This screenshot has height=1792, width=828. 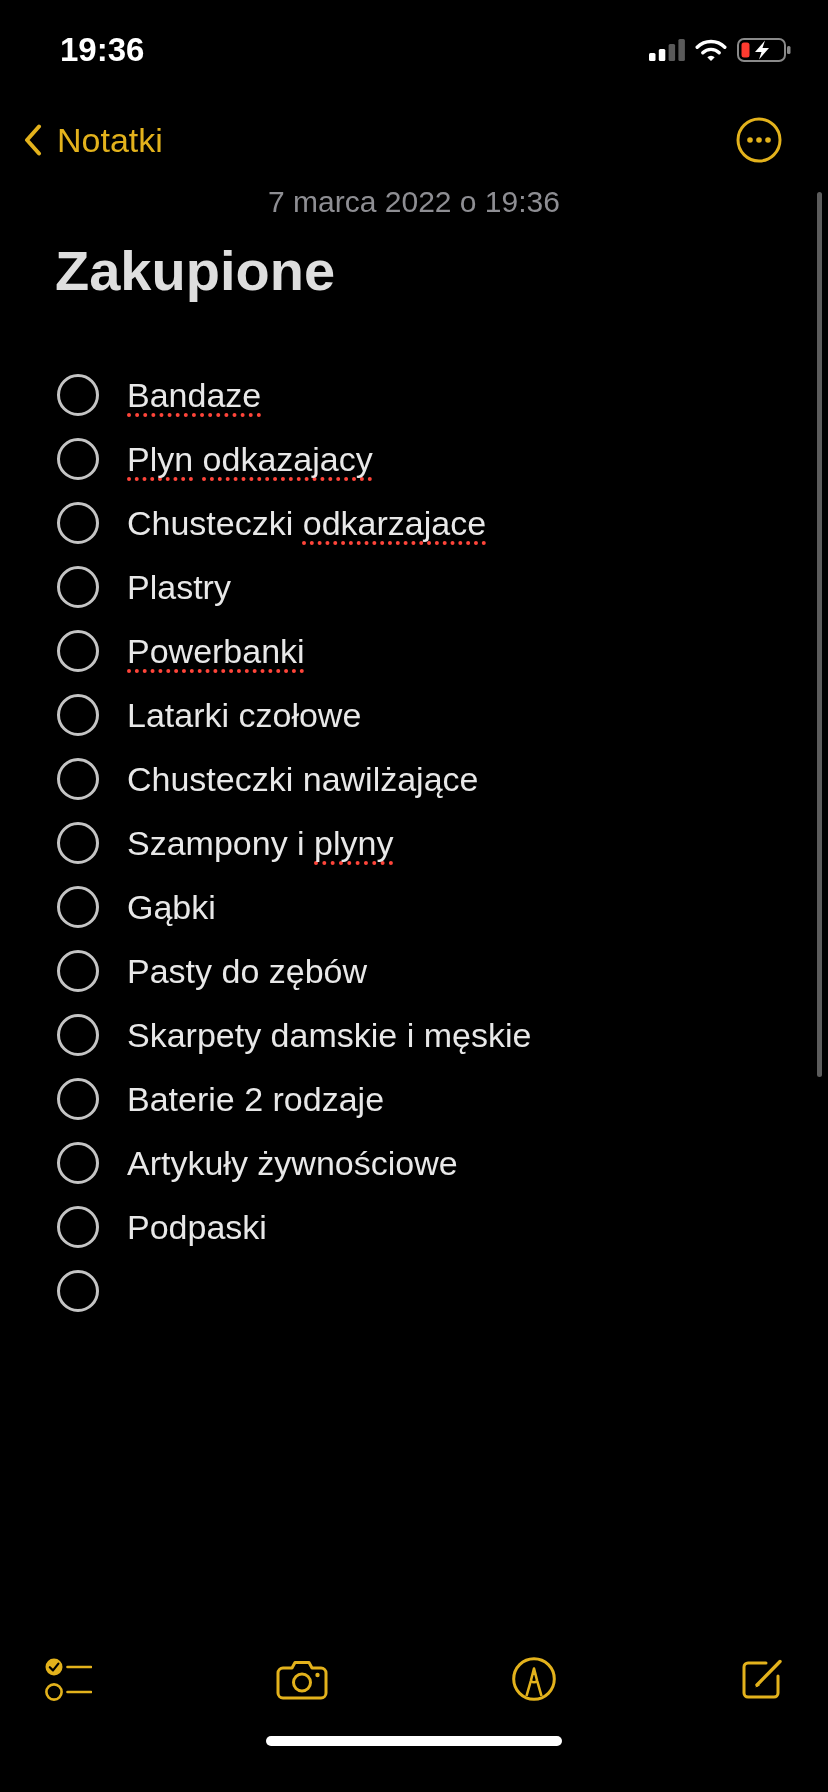 I want to click on checklist-item-text: Szampony i plyny, so click(x=260, y=843).